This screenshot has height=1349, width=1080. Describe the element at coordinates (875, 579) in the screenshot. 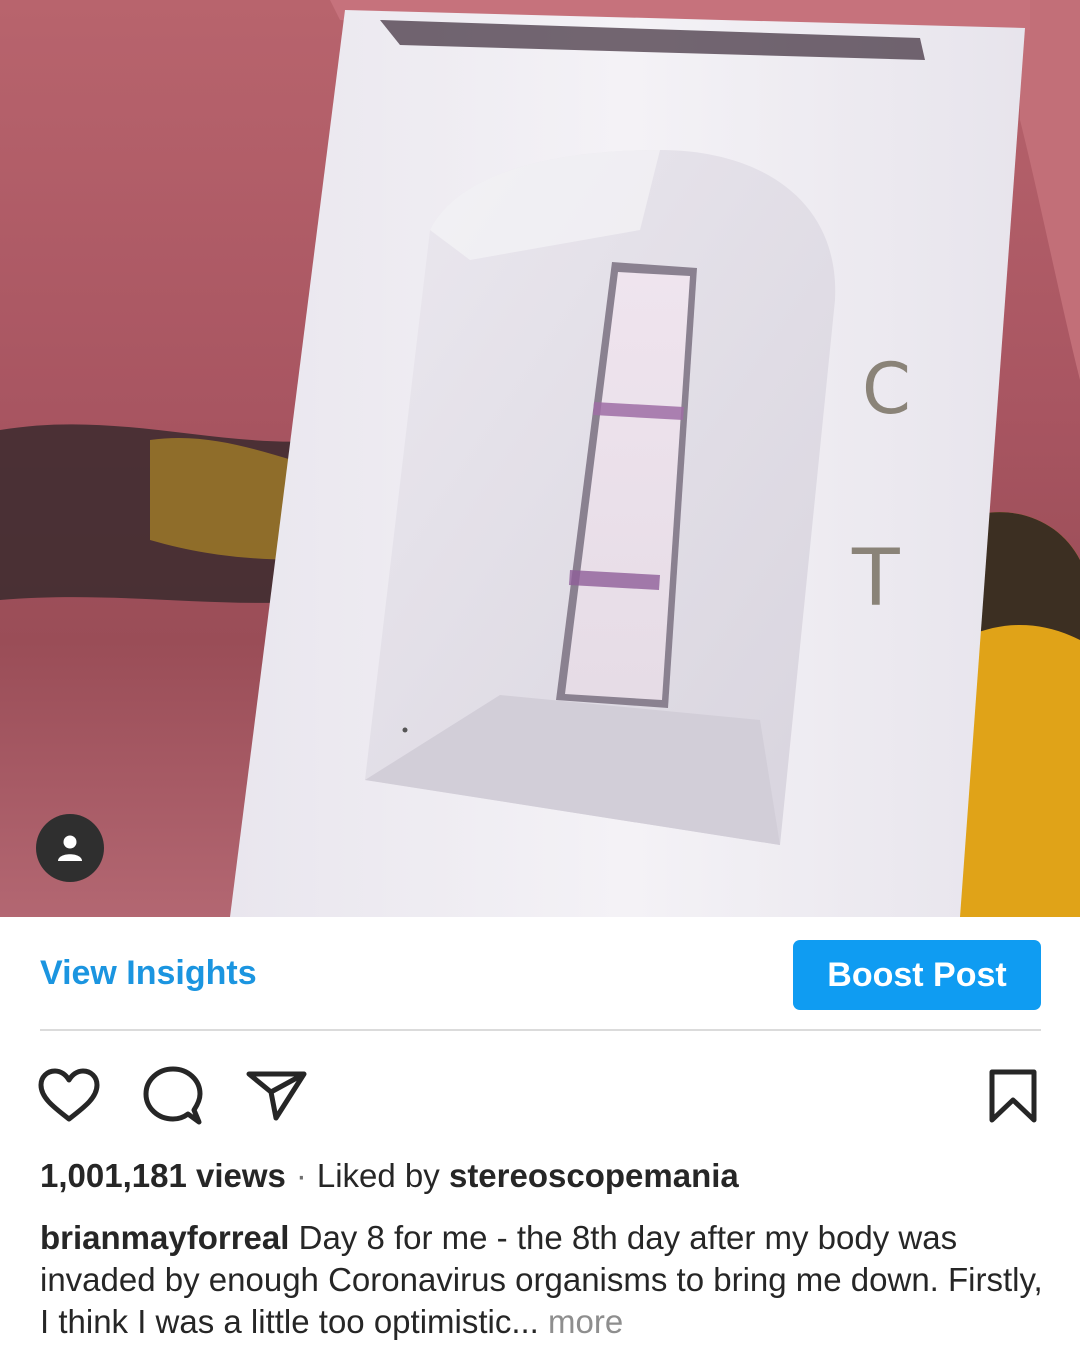

I see `test-marker-label: T` at that location.